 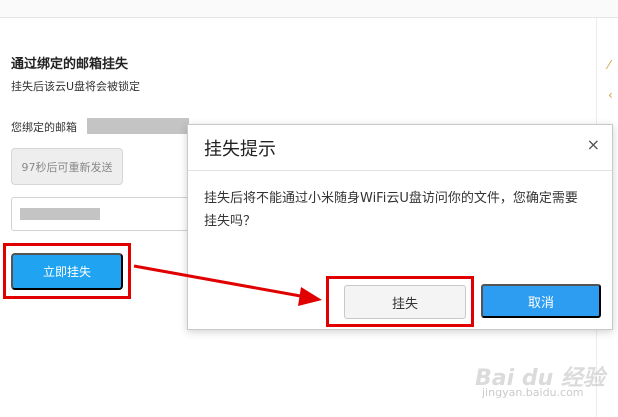 I want to click on top-bar, so click(x=309, y=9).